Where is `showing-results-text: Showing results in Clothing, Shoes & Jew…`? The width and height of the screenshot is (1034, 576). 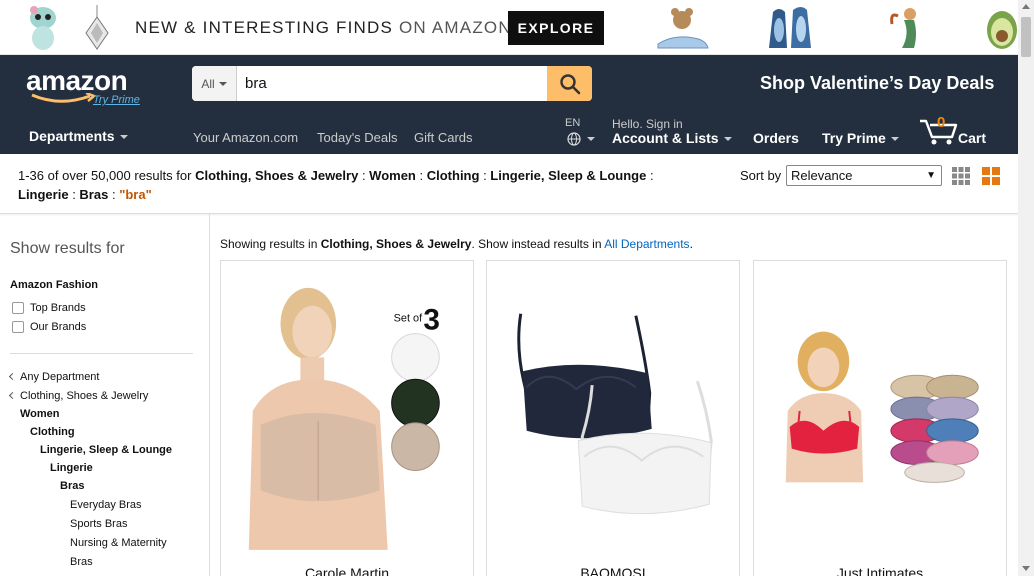
showing-results-text: Showing results in Clothing, Shoes & Jew… is located at coordinates (456, 244).